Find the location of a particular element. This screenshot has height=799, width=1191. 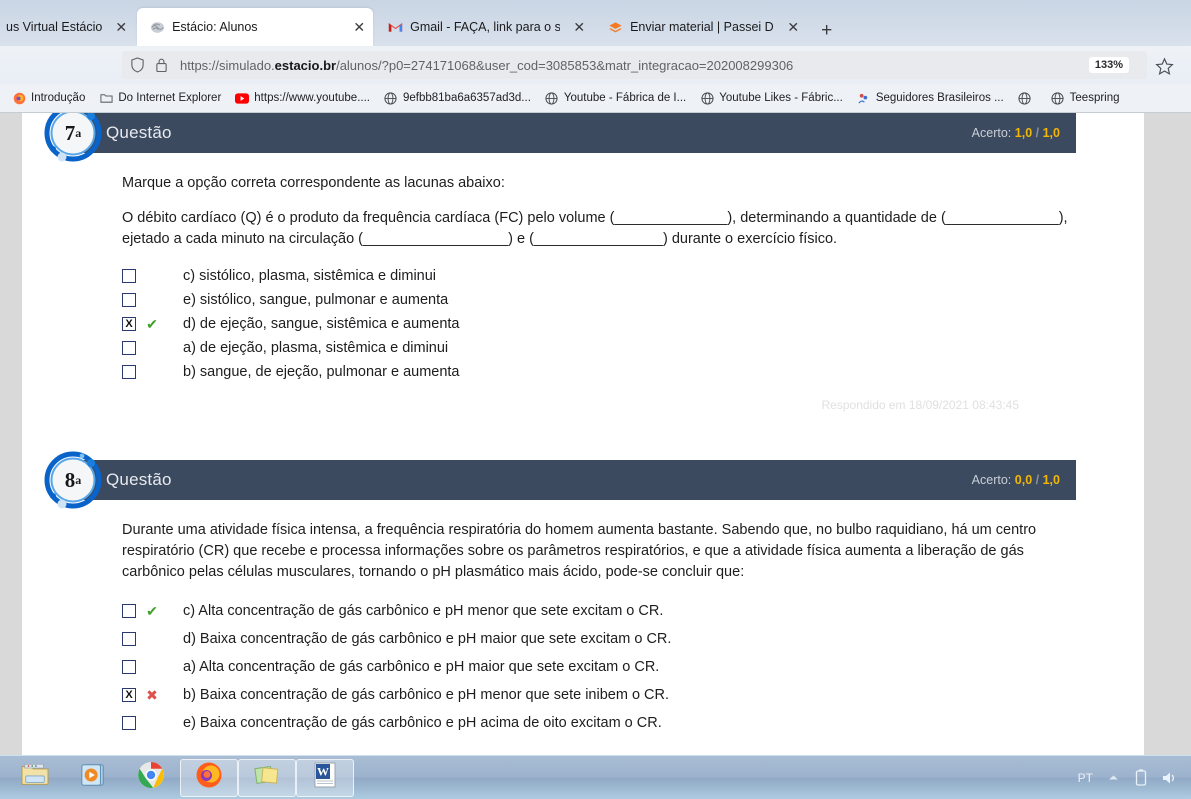

correct-check-icon: ✔ is located at coordinates (152, 611).